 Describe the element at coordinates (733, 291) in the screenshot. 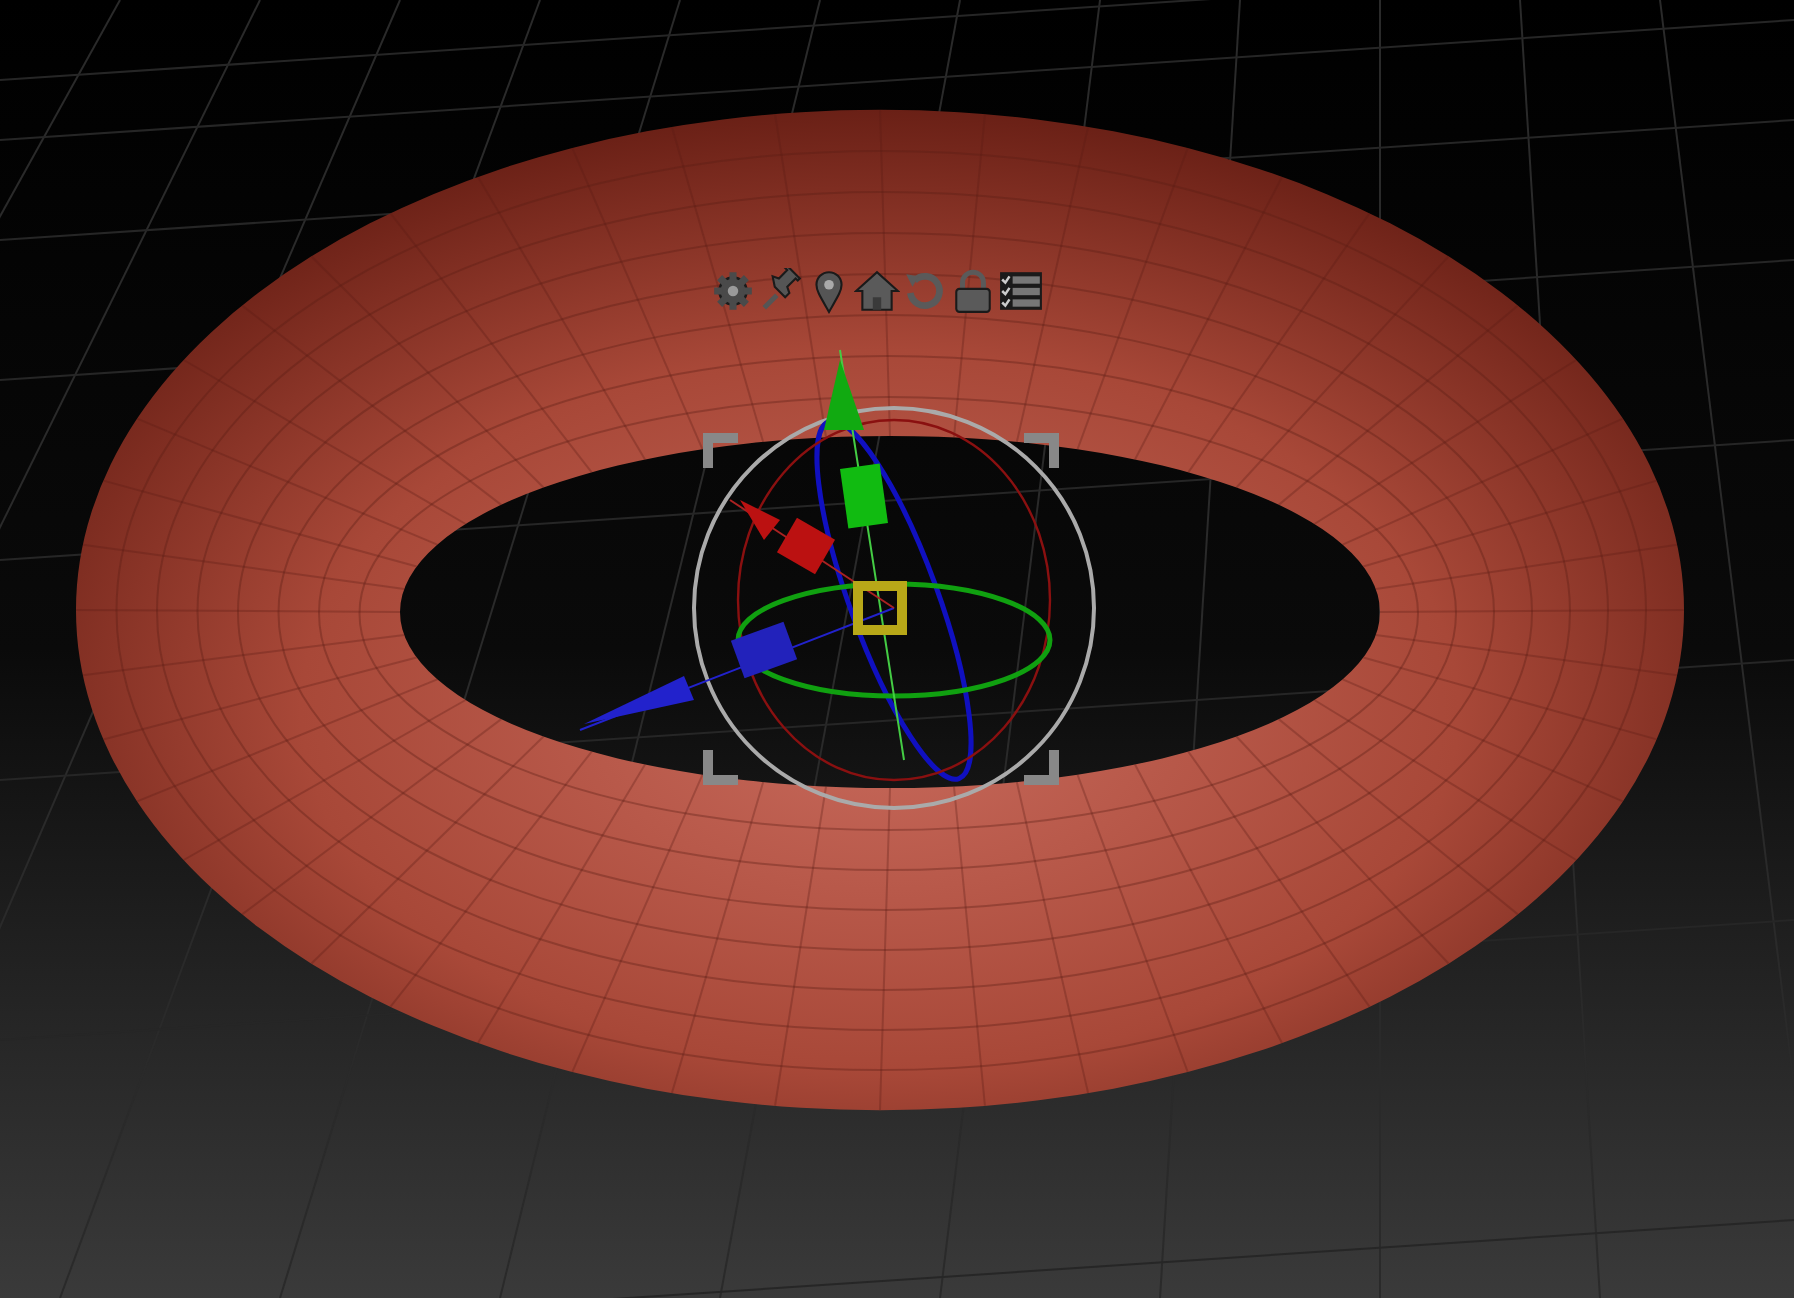

I see `gear-icon` at that location.